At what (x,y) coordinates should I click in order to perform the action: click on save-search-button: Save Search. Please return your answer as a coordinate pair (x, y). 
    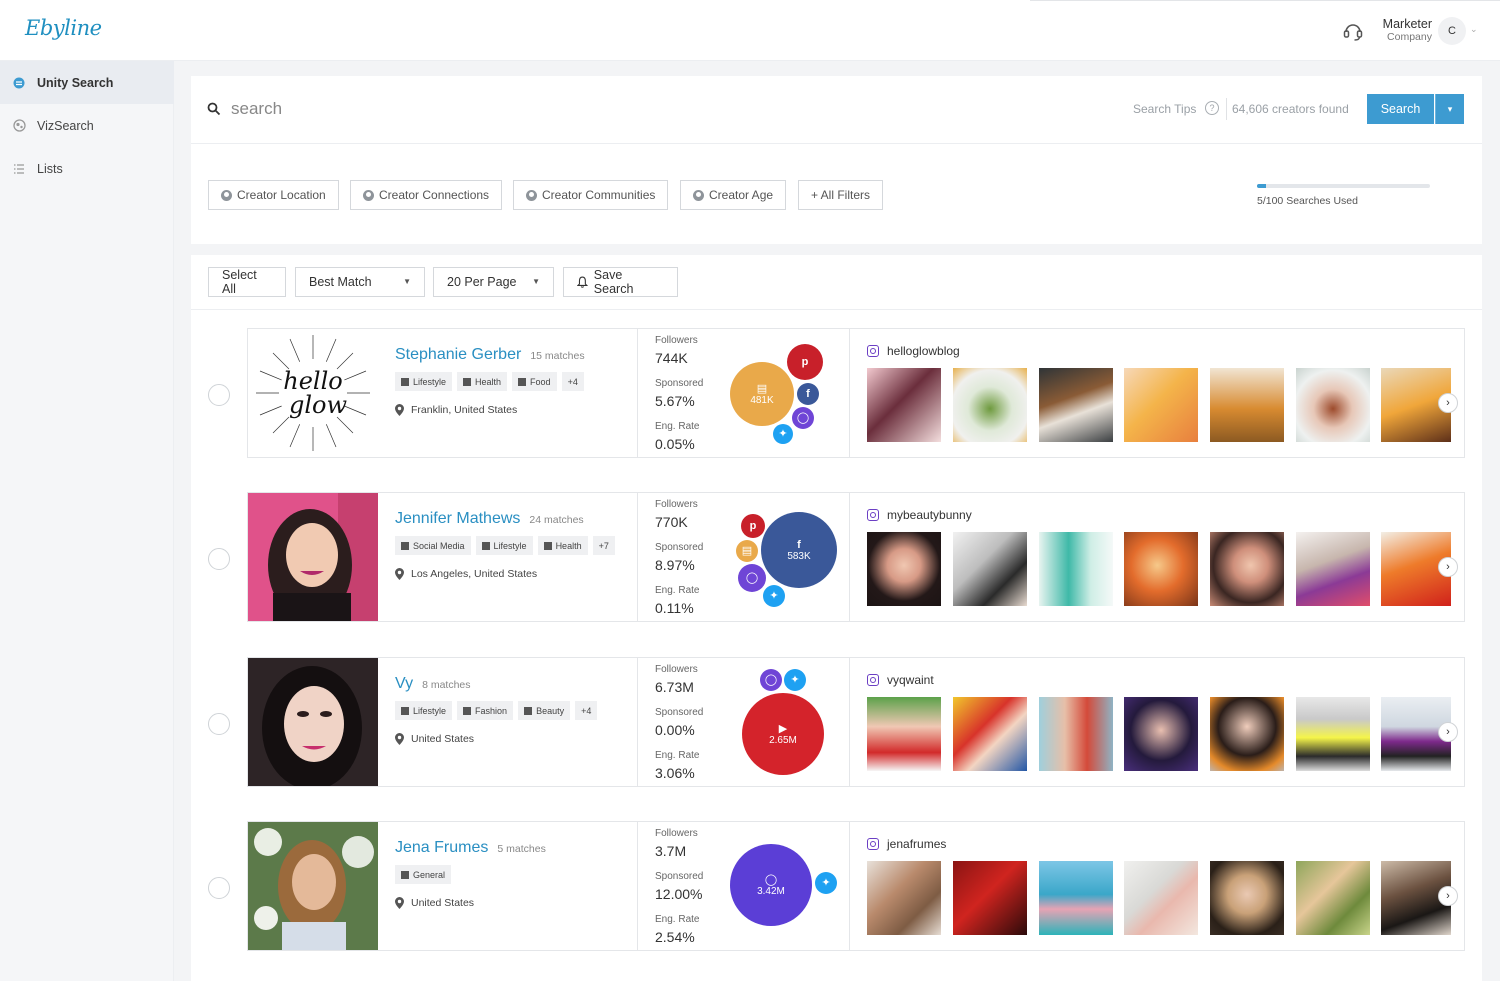
    Looking at the image, I should click on (620, 282).